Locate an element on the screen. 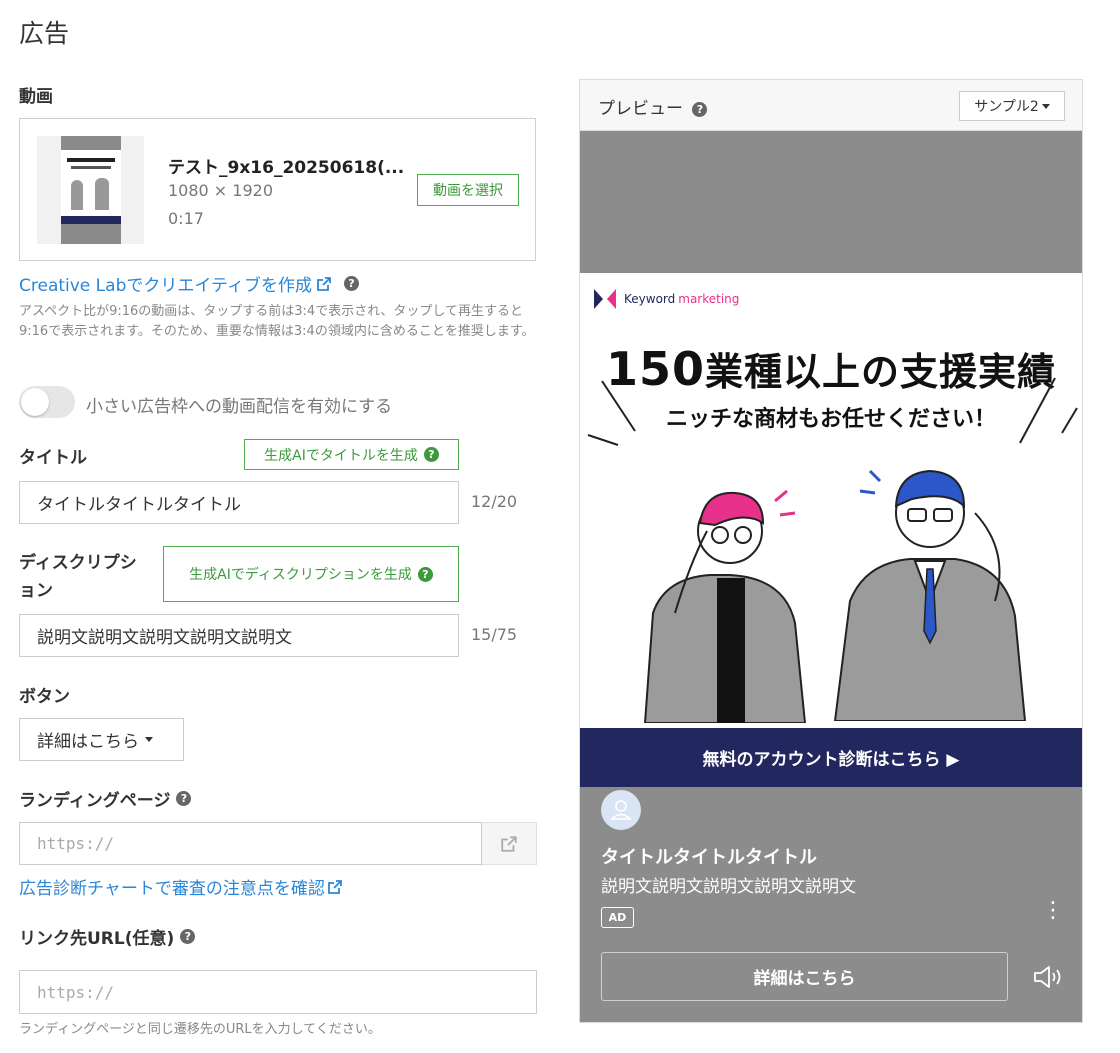 The image size is (1120, 1053). preview-title-text: プレビュー is located at coordinates (640, 109).